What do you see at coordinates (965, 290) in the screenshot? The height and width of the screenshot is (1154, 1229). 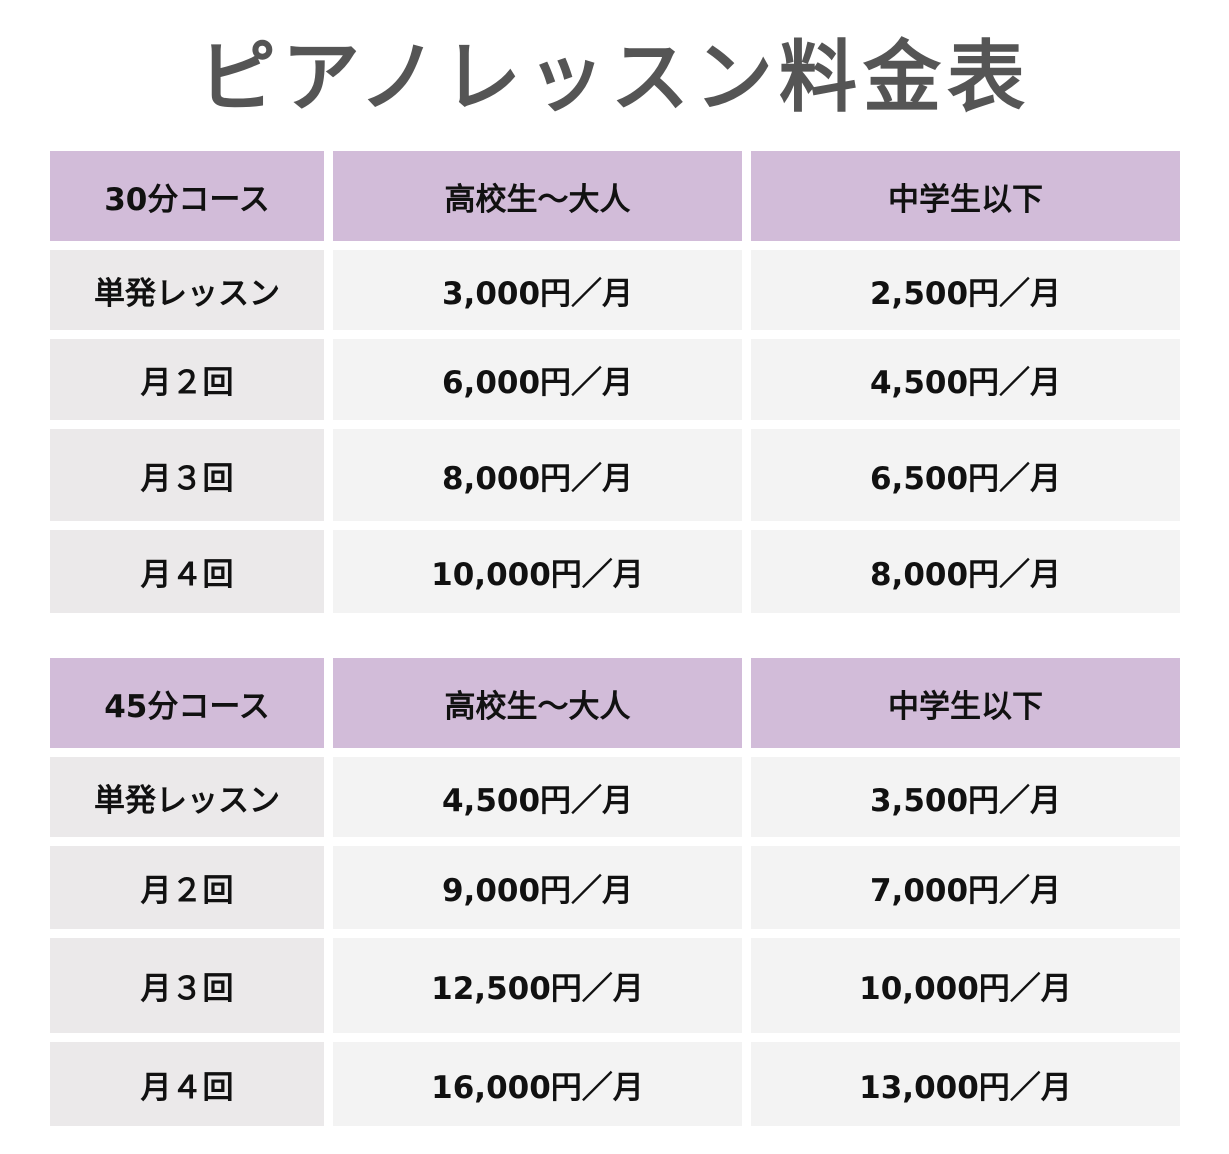 I see `junior-price-cell: 2,500円／月` at bounding box center [965, 290].